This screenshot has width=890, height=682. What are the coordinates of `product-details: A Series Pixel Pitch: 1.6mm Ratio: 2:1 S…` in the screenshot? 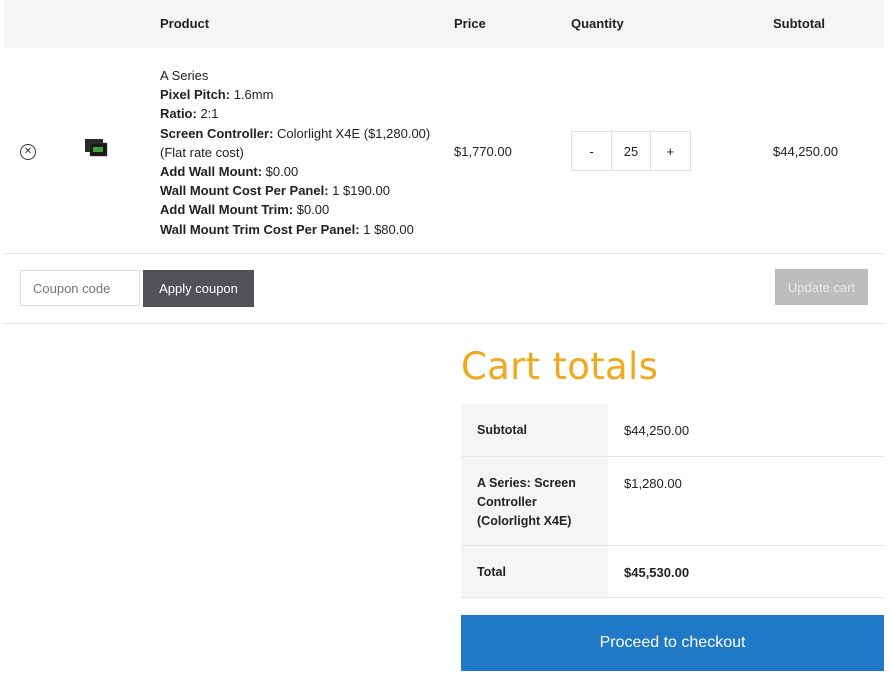 It's located at (295, 152).